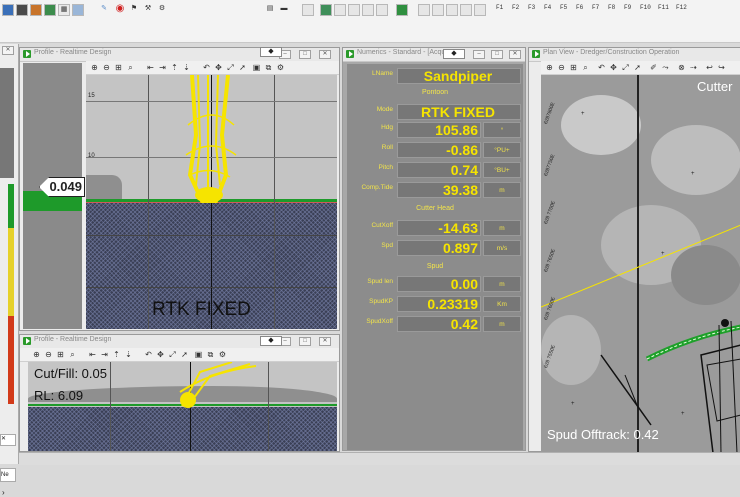 The width and height of the screenshot is (740, 497). Describe the element at coordinates (305, 54) in the screenshot. I see `profile-top-maximize-button: □` at that location.